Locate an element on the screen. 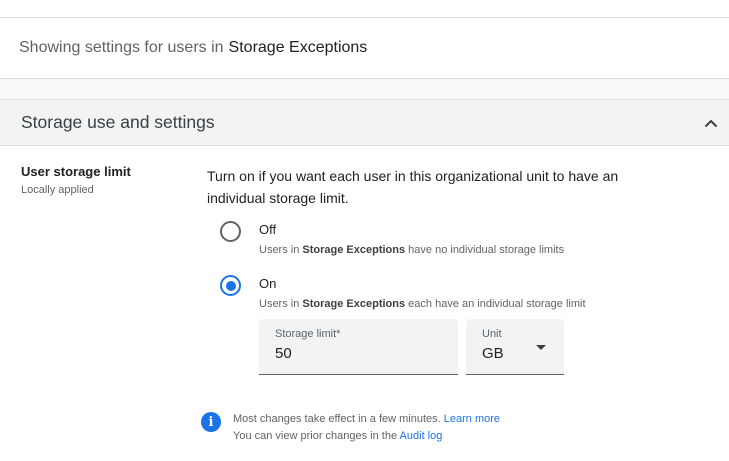 The image size is (729, 461). context-prefix: Showing settings for users in is located at coordinates (121, 47).